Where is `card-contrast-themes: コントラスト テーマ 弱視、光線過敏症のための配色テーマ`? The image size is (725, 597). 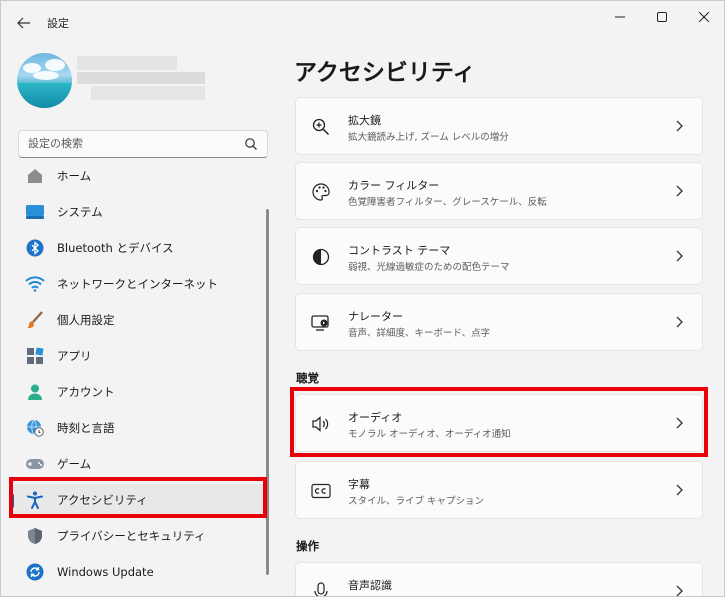 card-contrast-themes: コントラスト テーマ 弱視、光線過敏症のための配色テーマ is located at coordinates (499, 256).